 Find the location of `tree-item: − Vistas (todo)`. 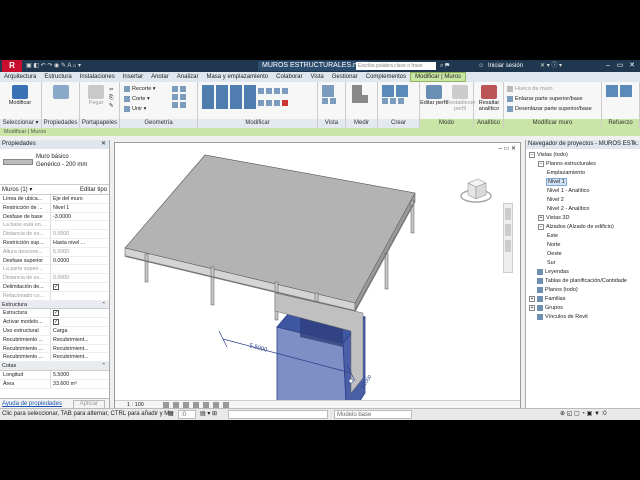

tree-item: − Vistas (todo) is located at coordinates (583, 155).